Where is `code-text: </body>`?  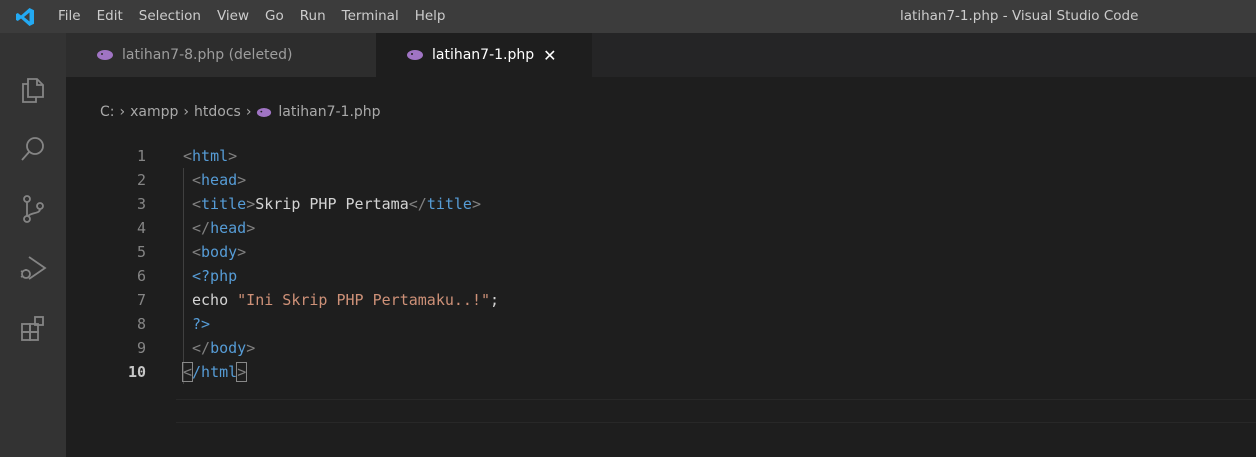
code-text: </body> is located at coordinates (223, 348).